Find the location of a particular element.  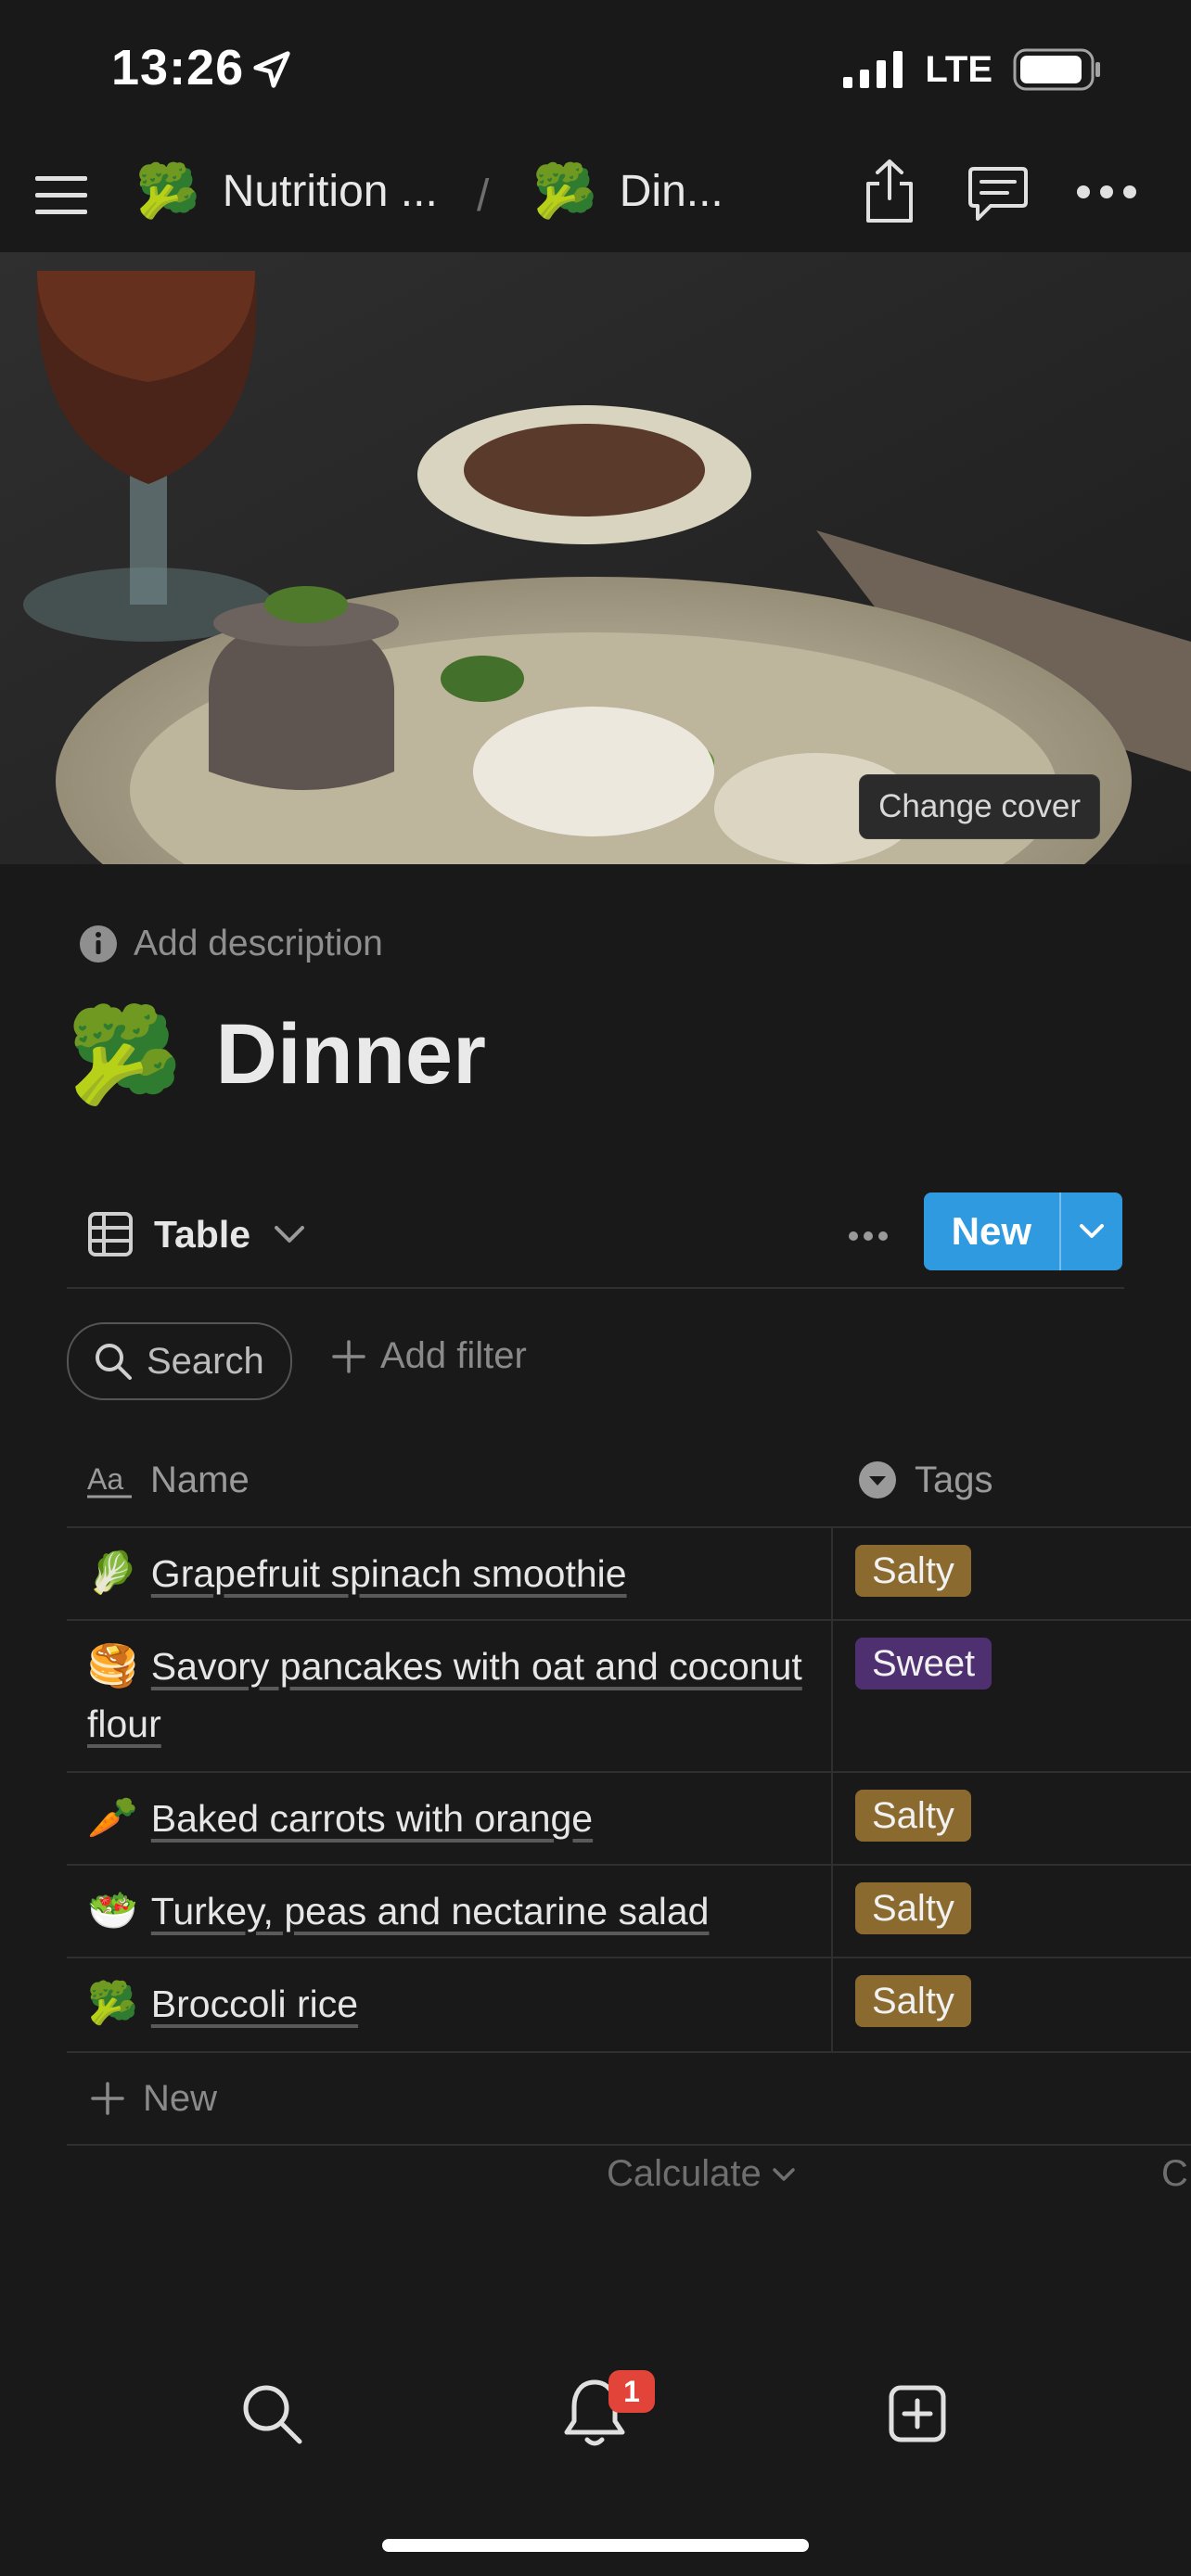

new-button: New is located at coordinates (992, 1231).